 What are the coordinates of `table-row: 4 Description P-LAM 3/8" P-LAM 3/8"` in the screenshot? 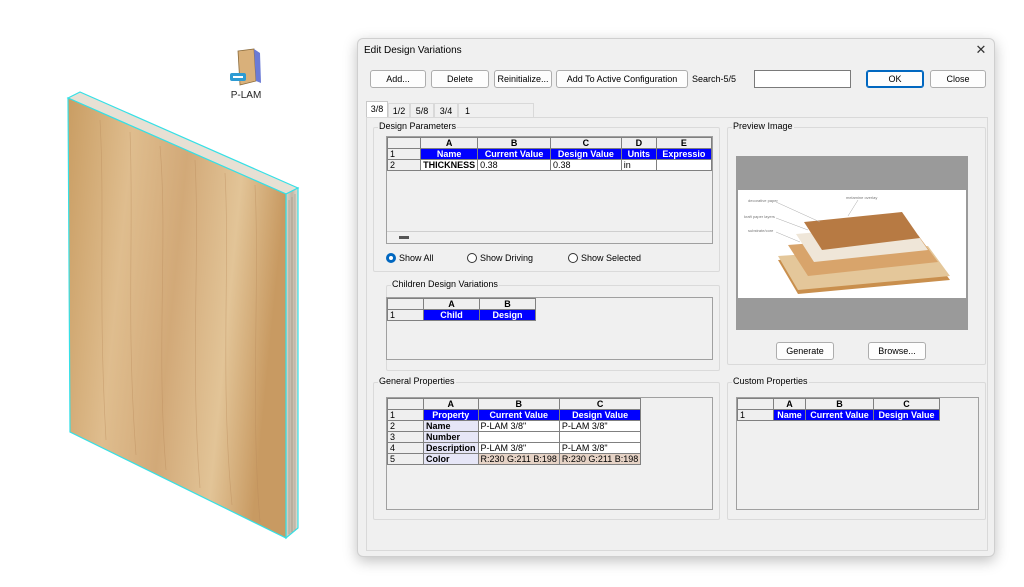 It's located at (514, 448).